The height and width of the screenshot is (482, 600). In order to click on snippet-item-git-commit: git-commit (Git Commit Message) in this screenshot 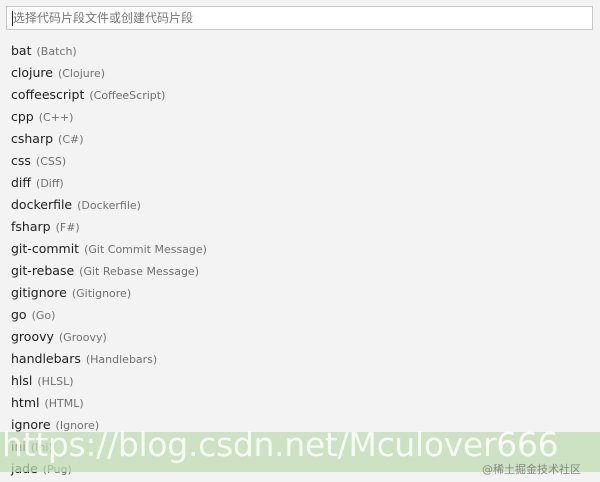, I will do `click(300, 248)`.